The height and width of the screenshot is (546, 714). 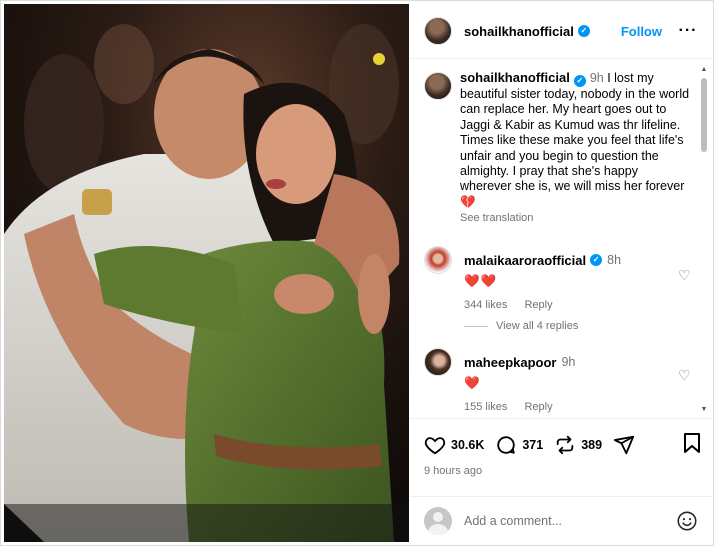 I want to click on share-button, so click(x=624, y=445).